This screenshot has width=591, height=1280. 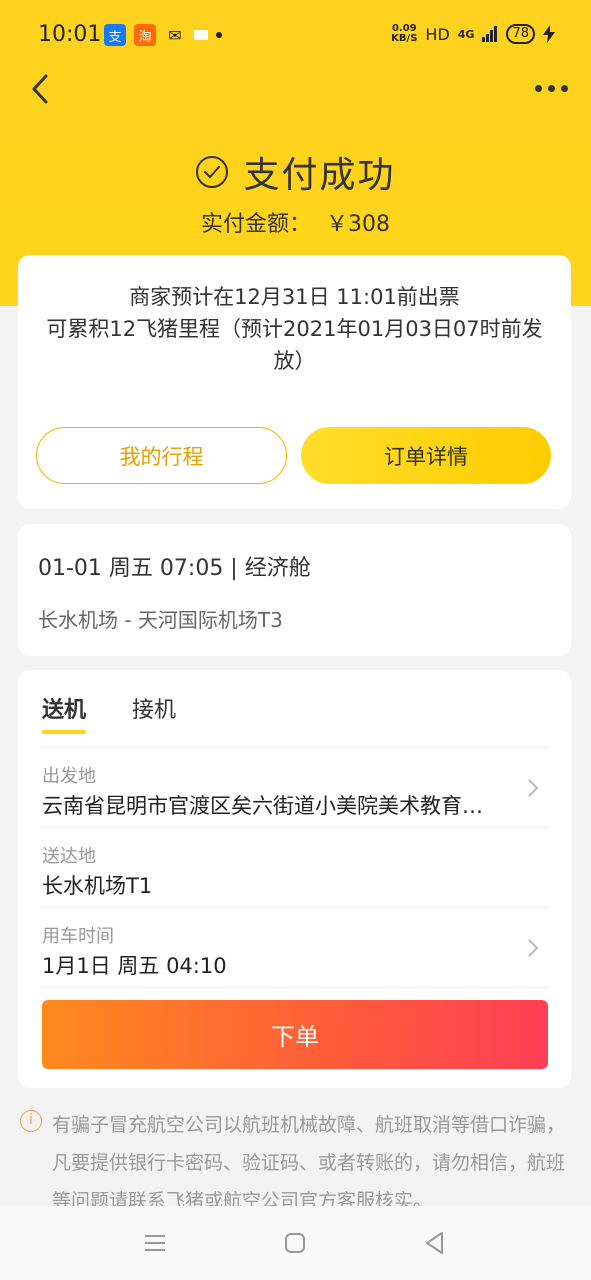 I want to click on destination-value: 长水机场T1, so click(x=97, y=886).